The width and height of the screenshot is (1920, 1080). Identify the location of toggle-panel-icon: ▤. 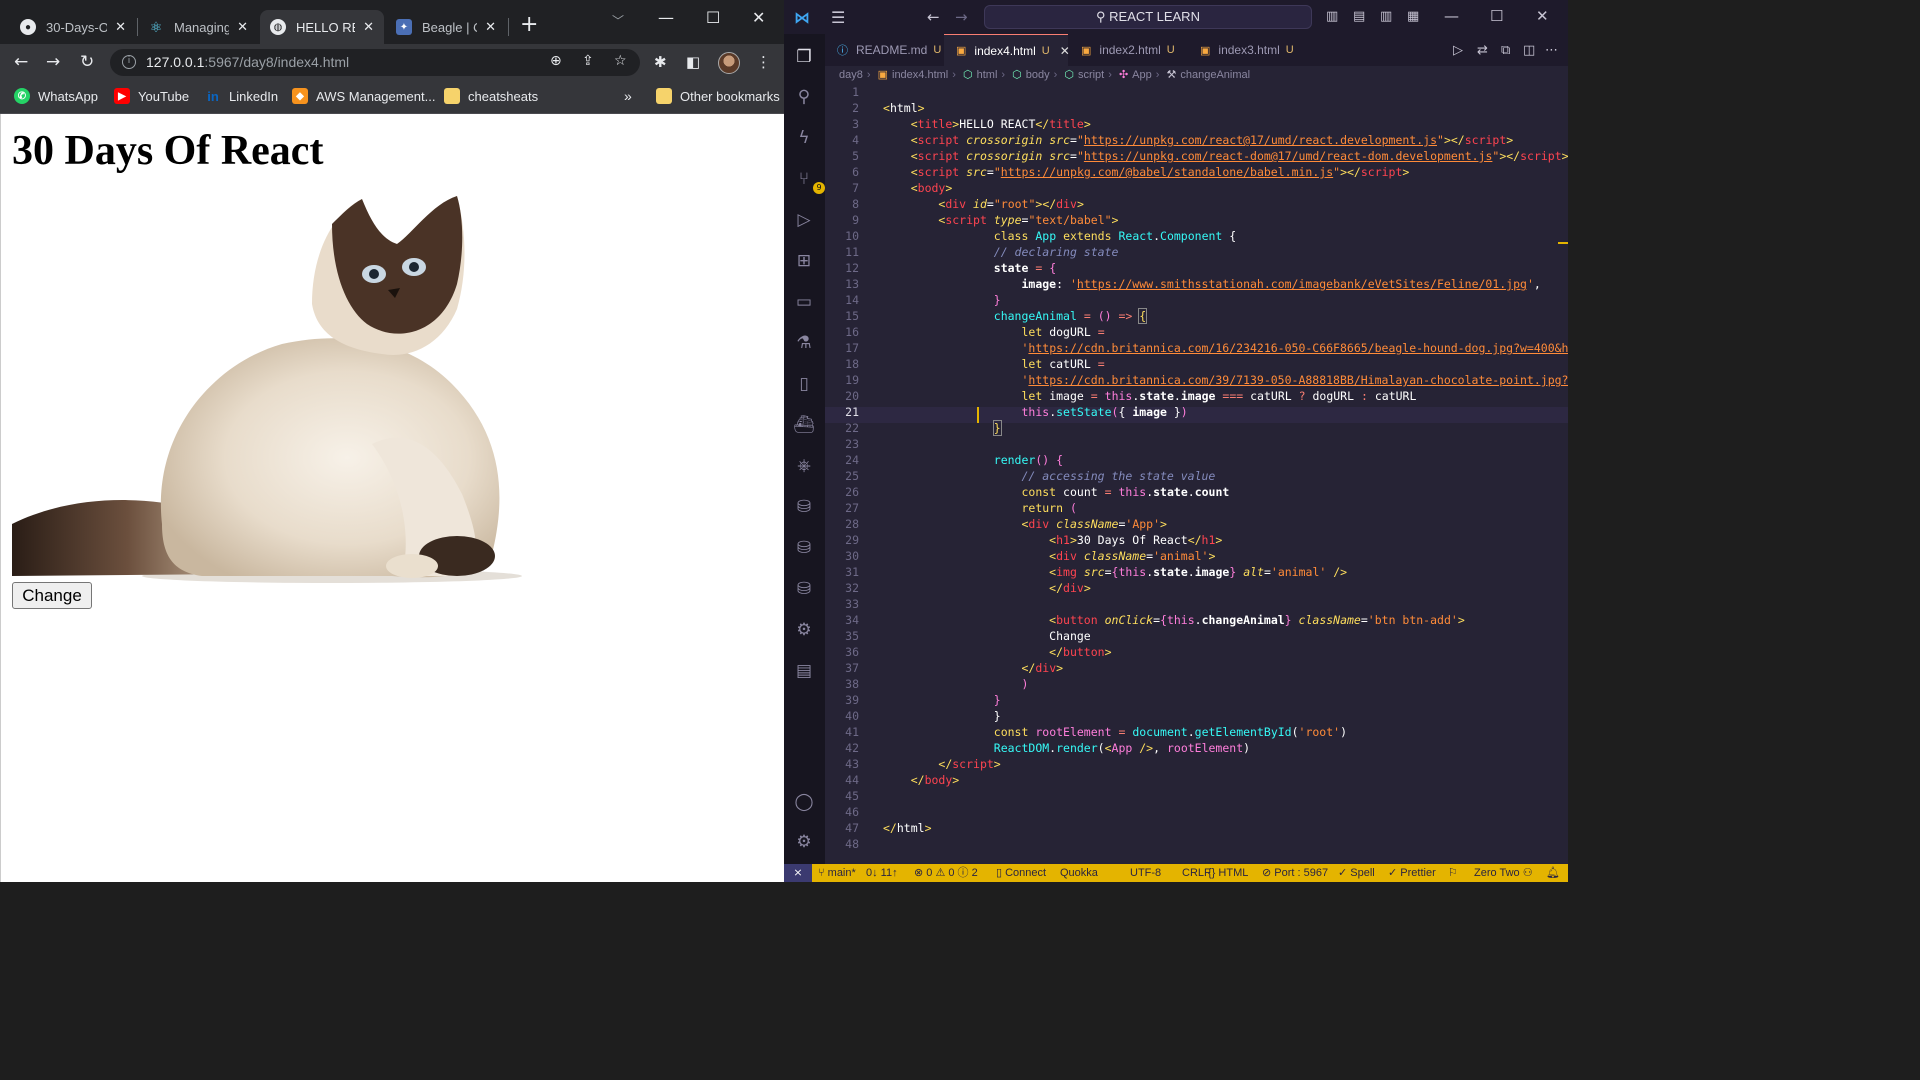
(1359, 16).